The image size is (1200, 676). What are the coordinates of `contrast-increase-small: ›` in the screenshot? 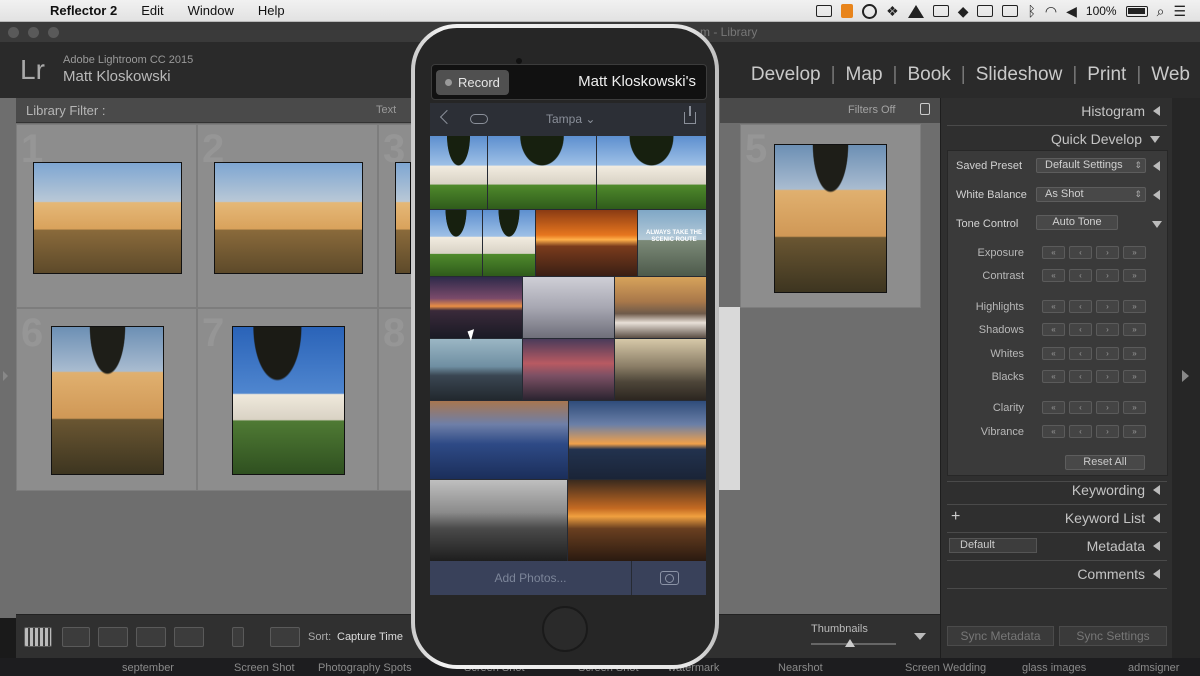 It's located at (1107, 275).